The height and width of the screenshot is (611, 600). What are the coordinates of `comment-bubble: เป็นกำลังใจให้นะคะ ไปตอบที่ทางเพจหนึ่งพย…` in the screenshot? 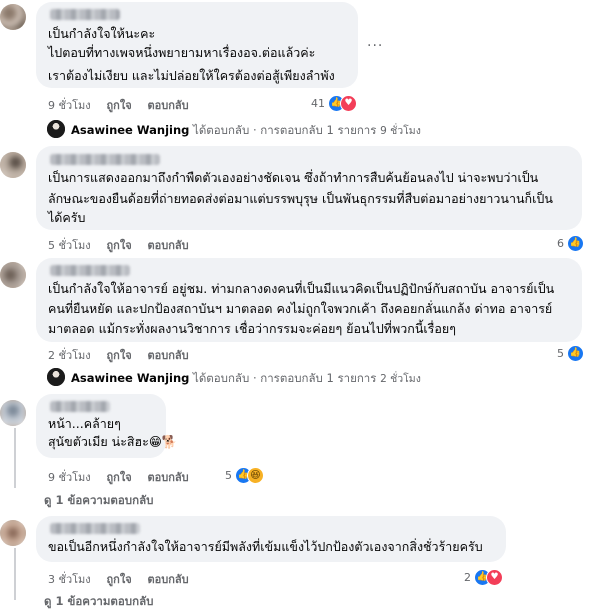 It's located at (197, 45).